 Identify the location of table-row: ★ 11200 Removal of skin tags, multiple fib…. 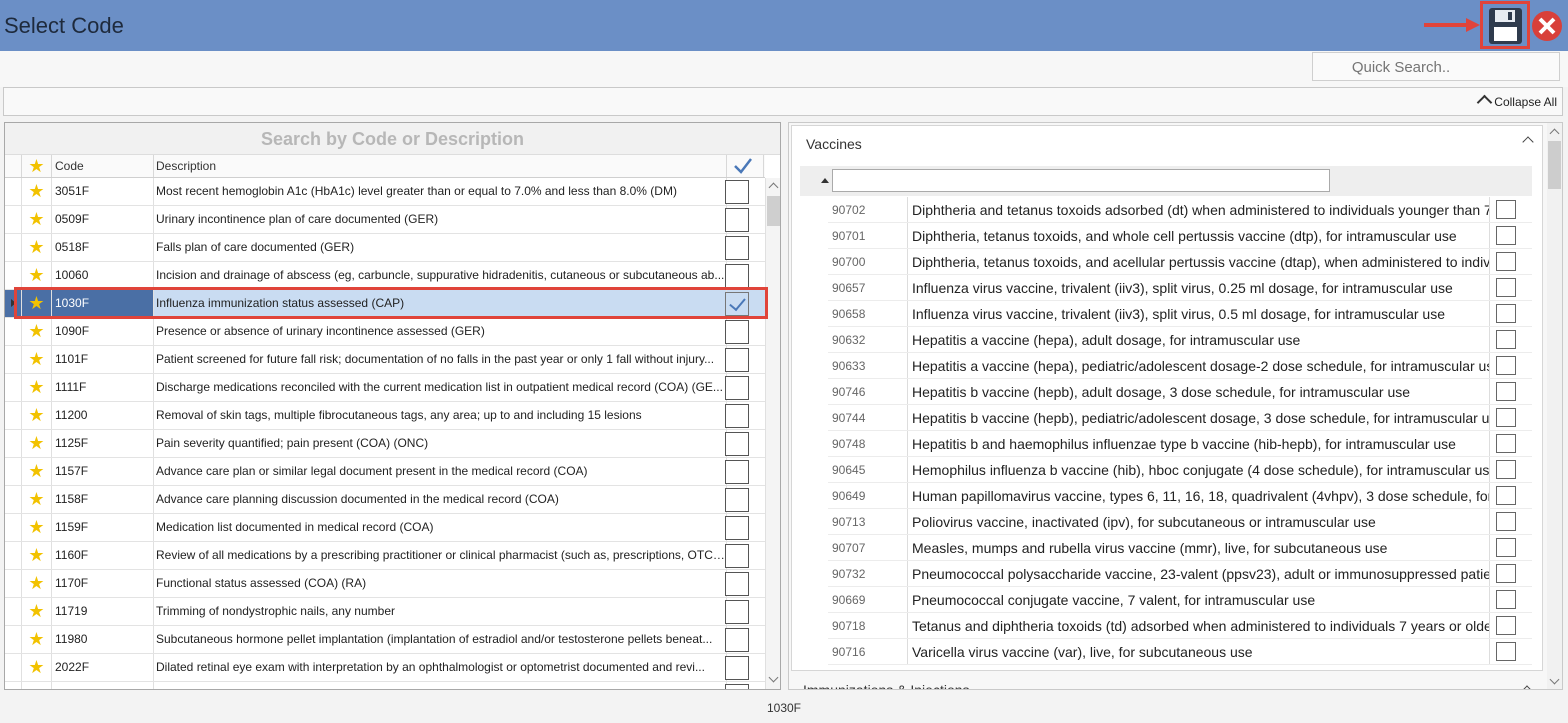
(385, 416).